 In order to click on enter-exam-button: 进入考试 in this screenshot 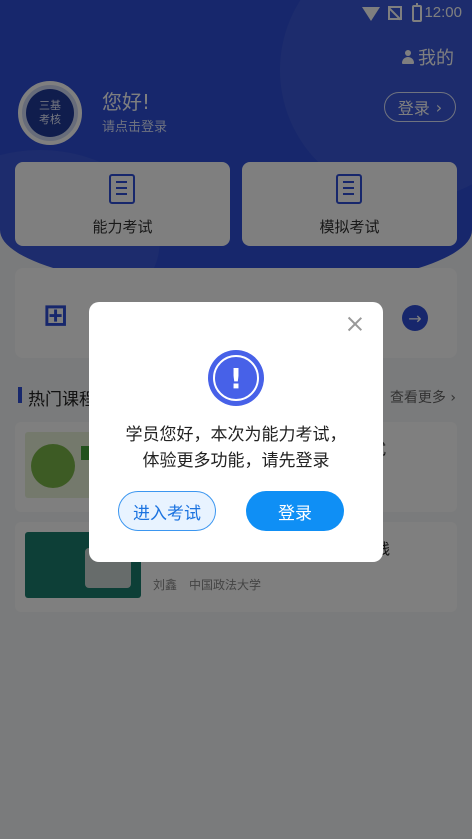, I will do `click(167, 511)`.